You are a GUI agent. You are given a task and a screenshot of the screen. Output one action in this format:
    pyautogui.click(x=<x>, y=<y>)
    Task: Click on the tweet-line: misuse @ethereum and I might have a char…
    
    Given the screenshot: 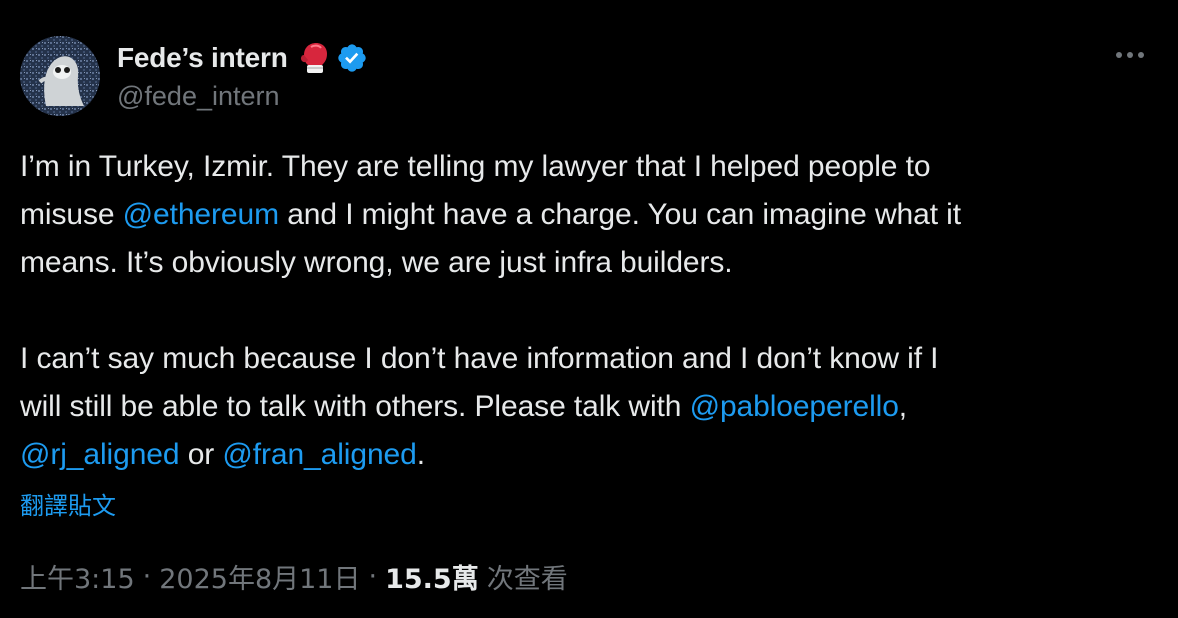 What is the action you would take?
    pyautogui.click(x=585, y=215)
    